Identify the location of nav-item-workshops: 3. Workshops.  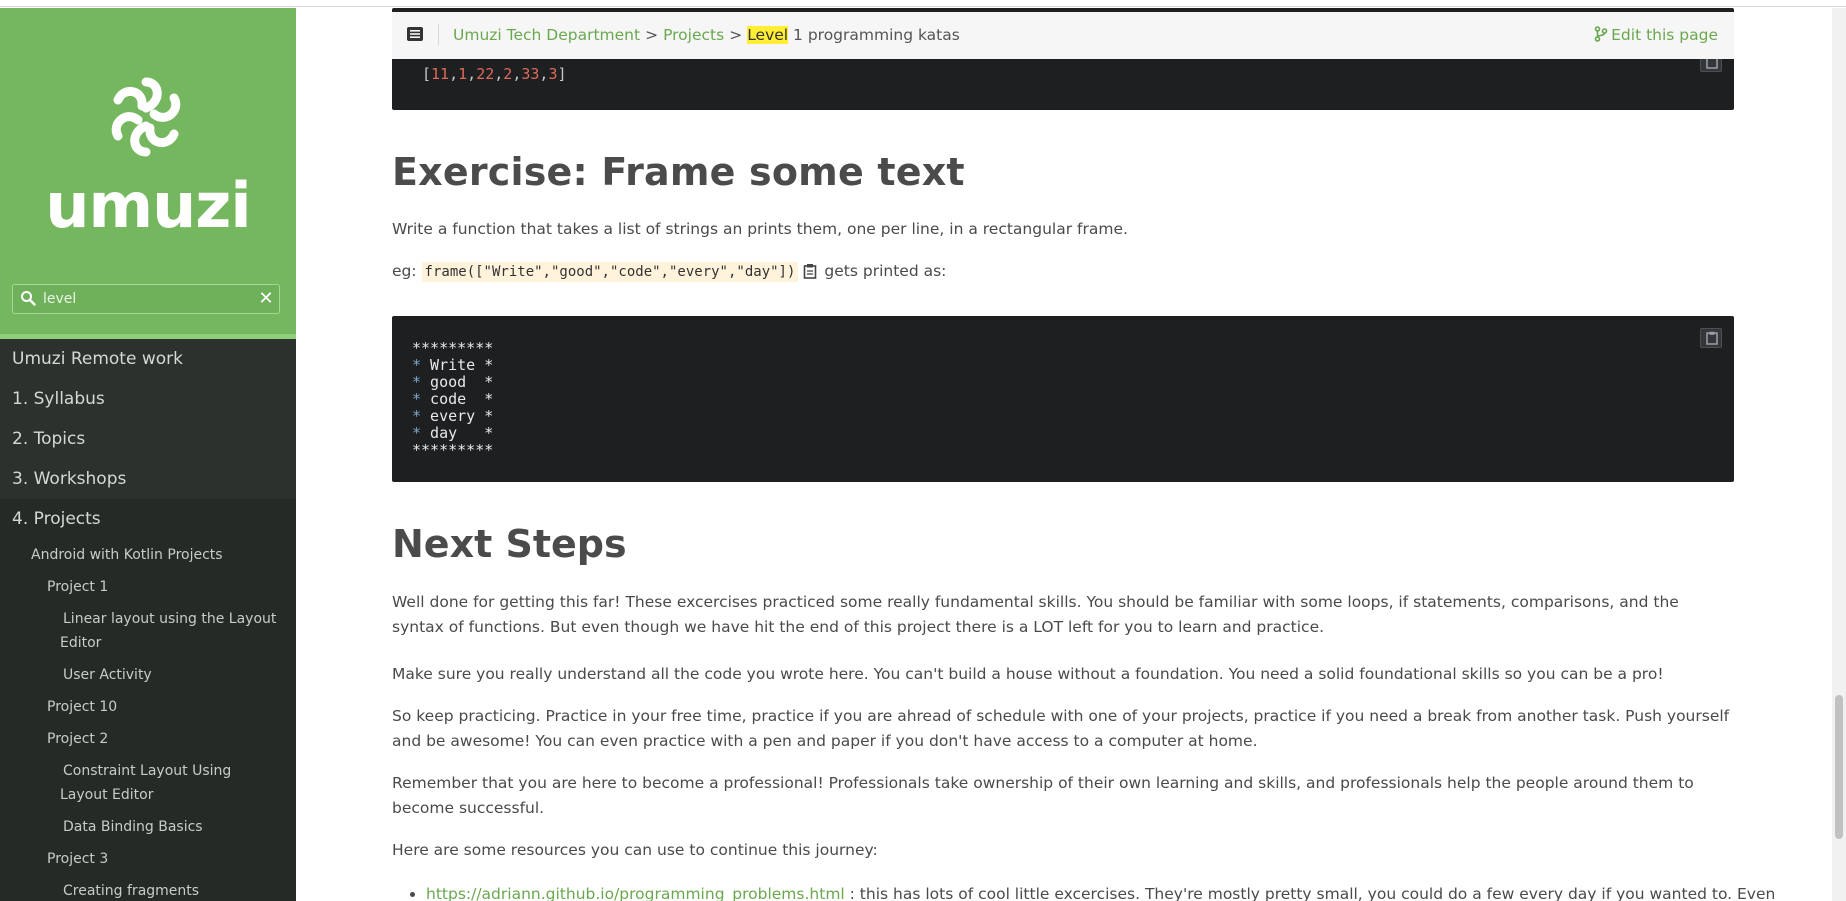
(148, 479).